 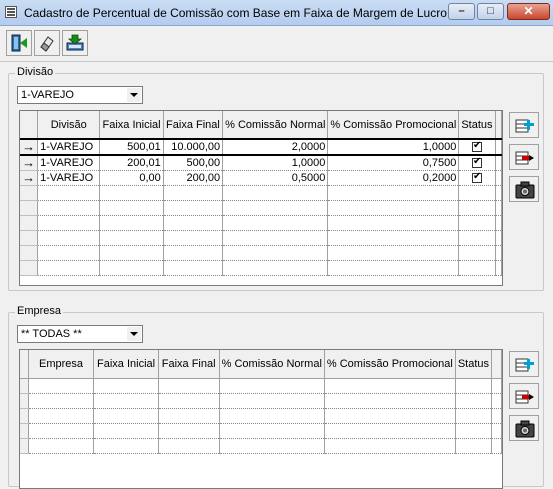 I want to click on save-button, so click(x=75, y=43).